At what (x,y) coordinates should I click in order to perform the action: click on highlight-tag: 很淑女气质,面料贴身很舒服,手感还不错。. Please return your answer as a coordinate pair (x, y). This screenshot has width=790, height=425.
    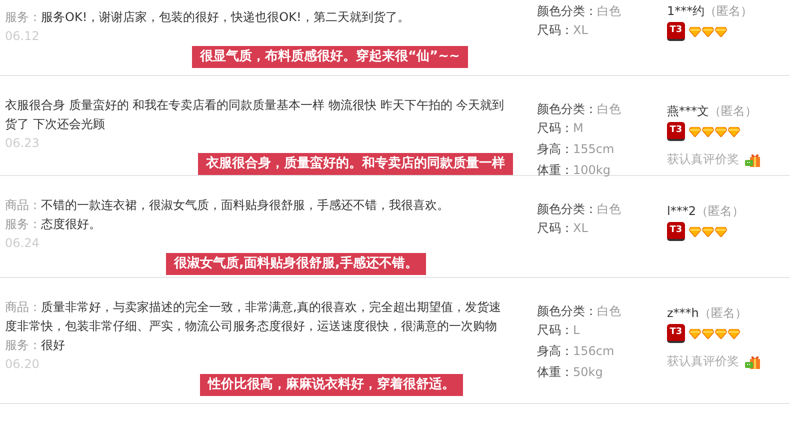
    Looking at the image, I should click on (296, 264).